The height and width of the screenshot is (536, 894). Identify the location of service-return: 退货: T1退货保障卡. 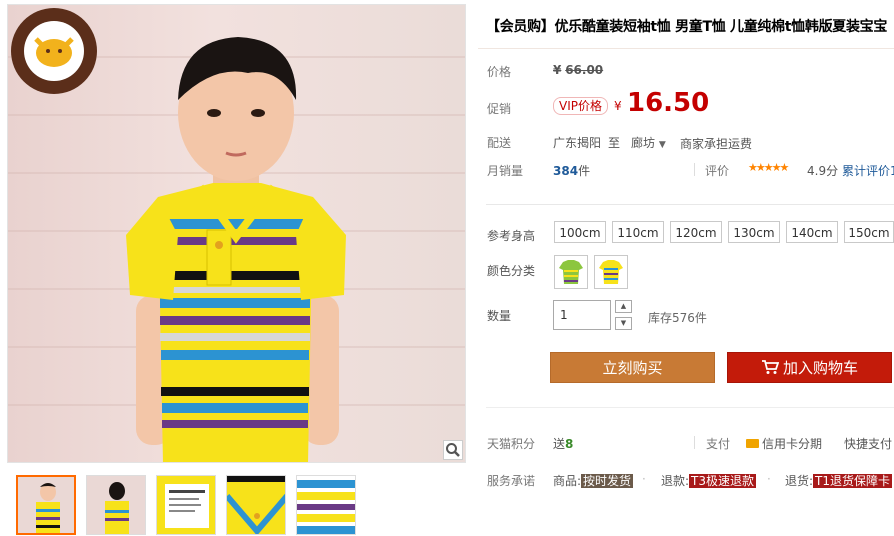
(839, 480).